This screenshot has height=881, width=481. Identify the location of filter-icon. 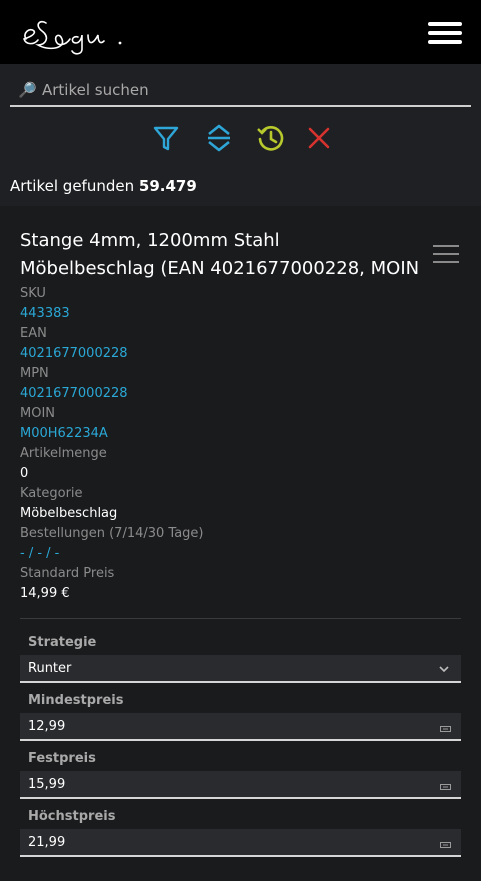
(166, 138).